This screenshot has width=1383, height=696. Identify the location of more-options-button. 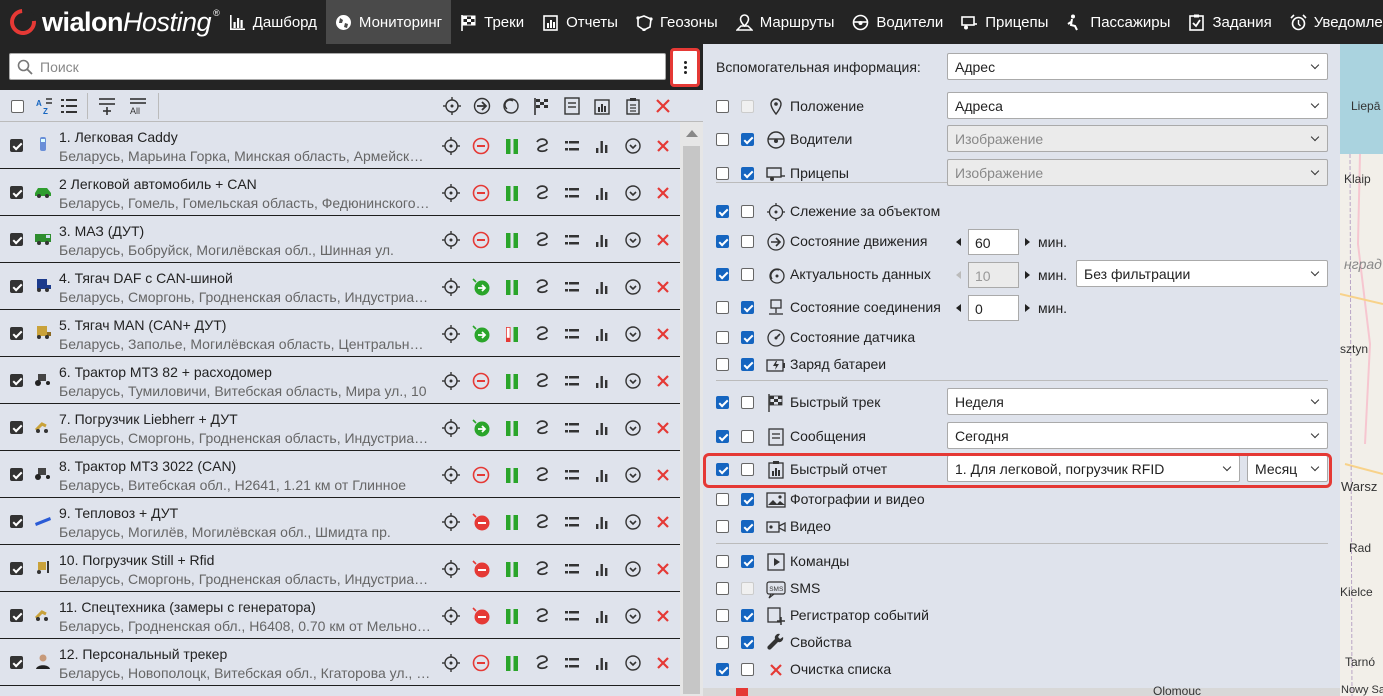
(685, 67).